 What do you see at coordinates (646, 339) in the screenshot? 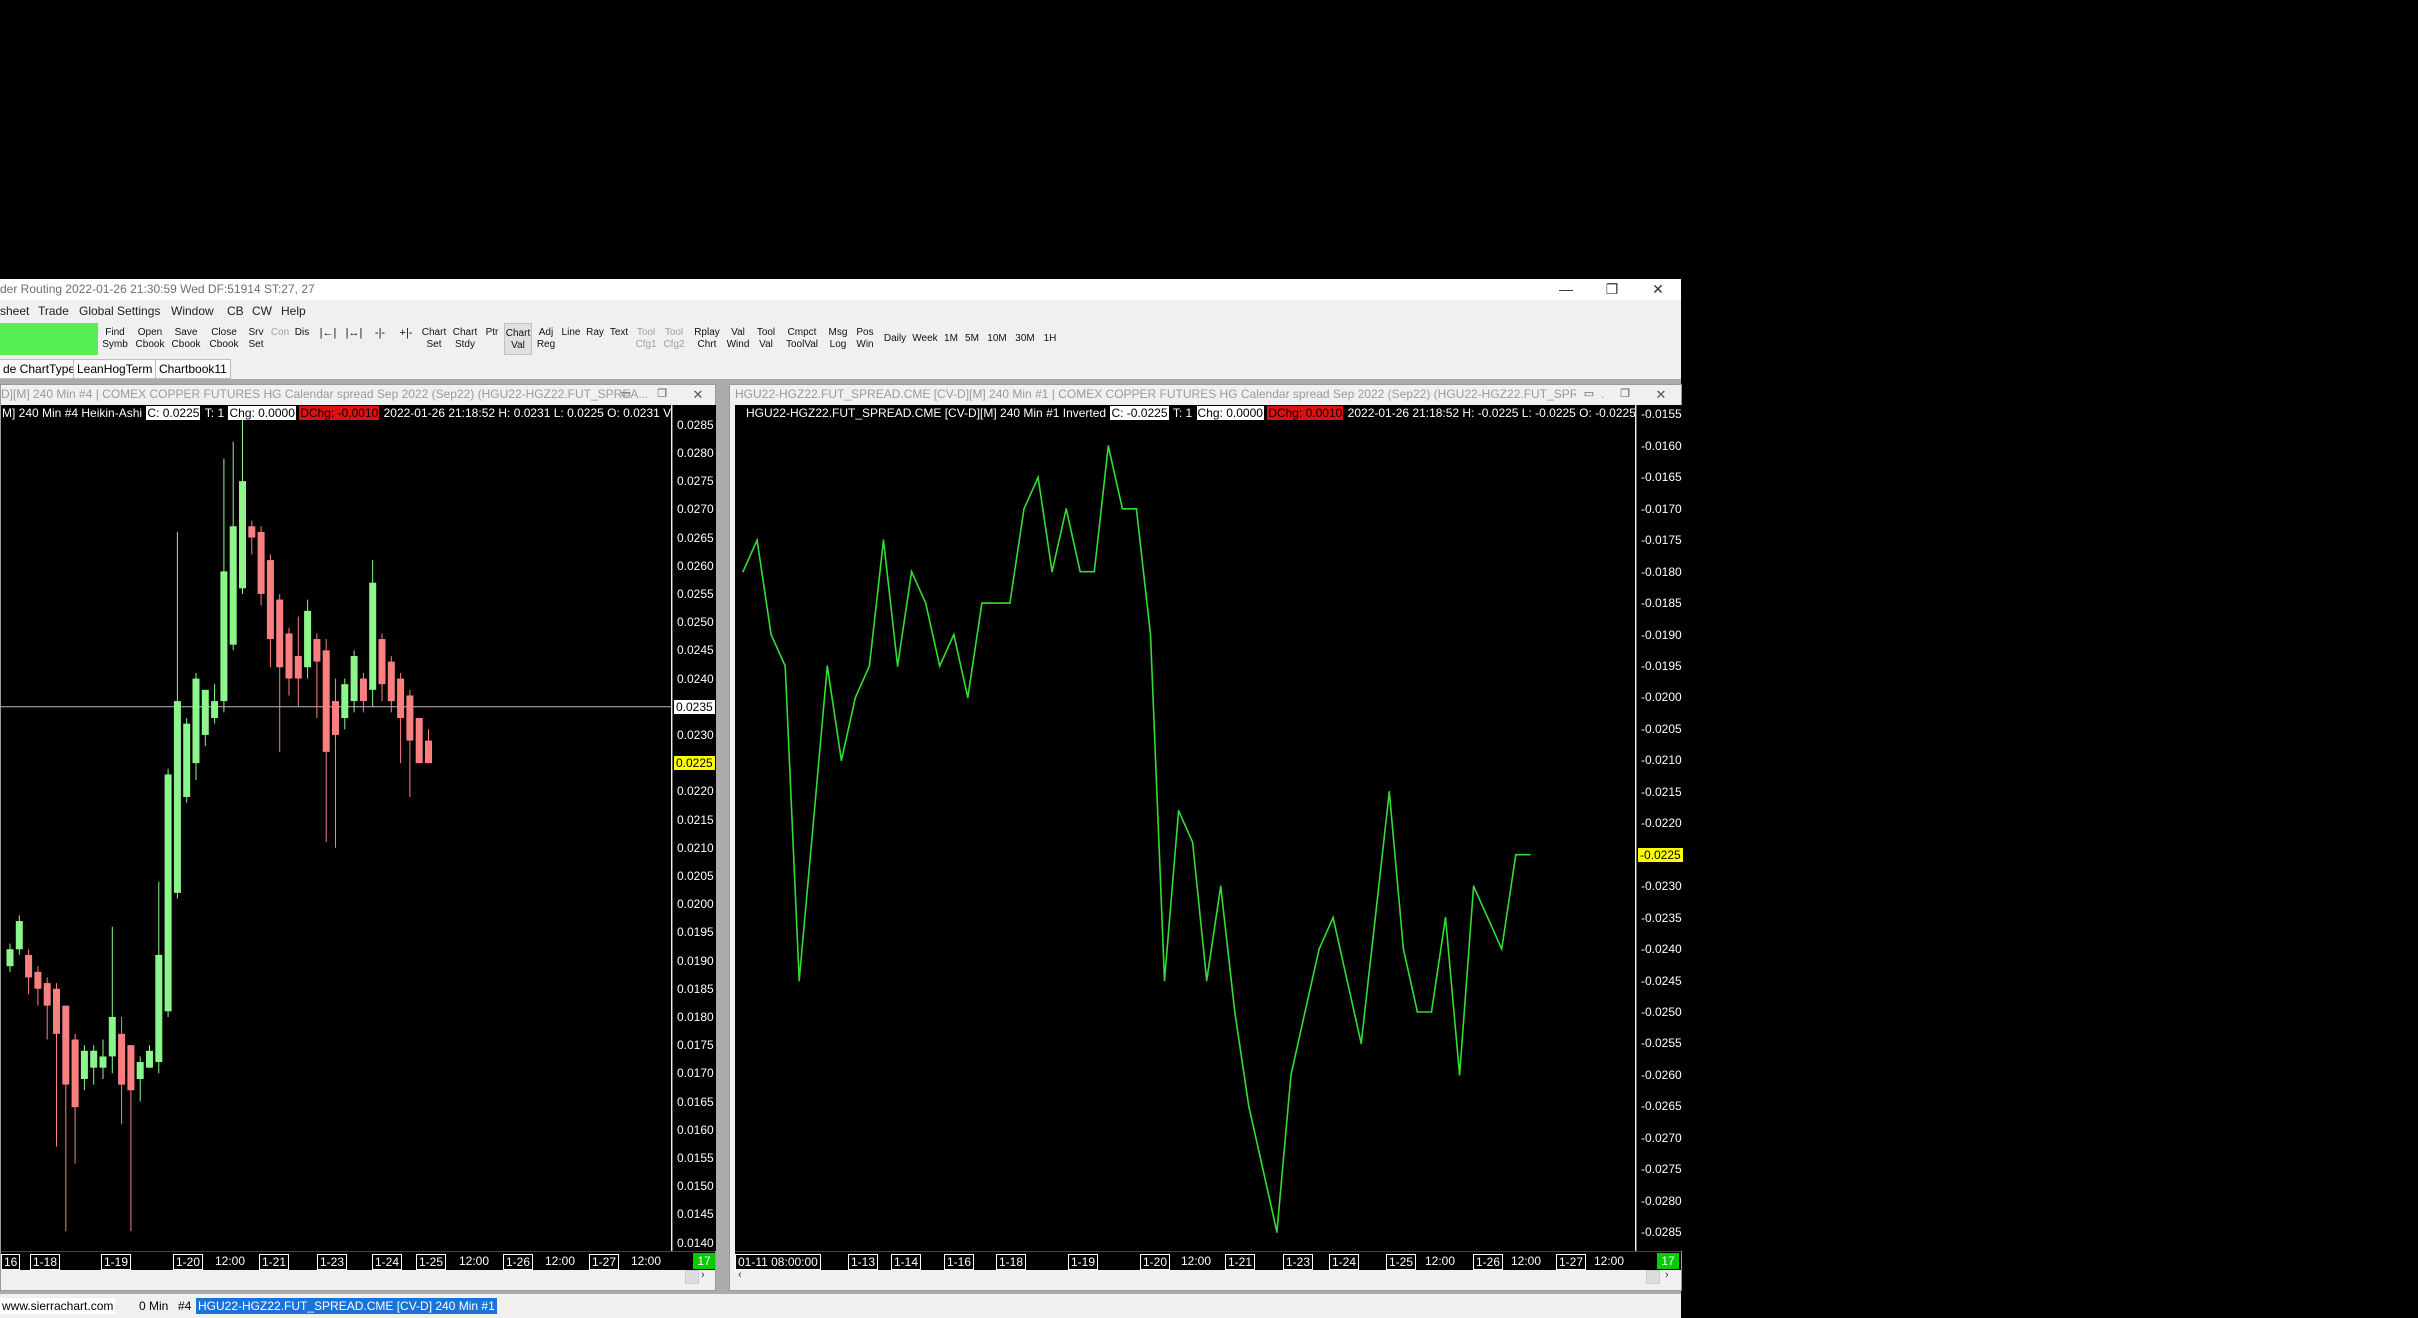
I see `tool-config1-button: Tool Cfg1` at bounding box center [646, 339].